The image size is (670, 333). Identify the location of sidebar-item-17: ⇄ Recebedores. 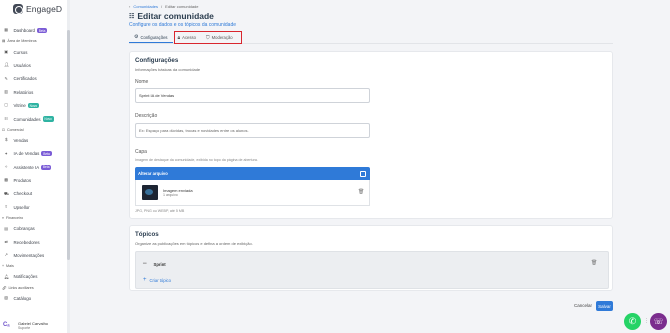
(33, 241).